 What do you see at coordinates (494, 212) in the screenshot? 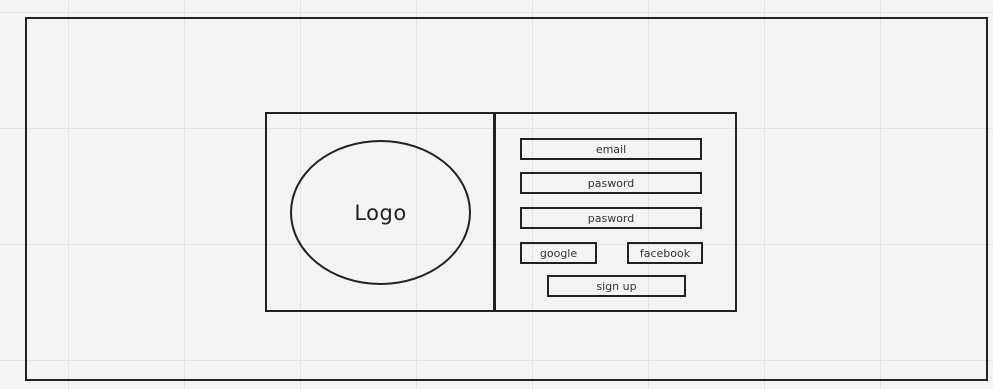
I see `card-divider` at bounding box center [494, 212].